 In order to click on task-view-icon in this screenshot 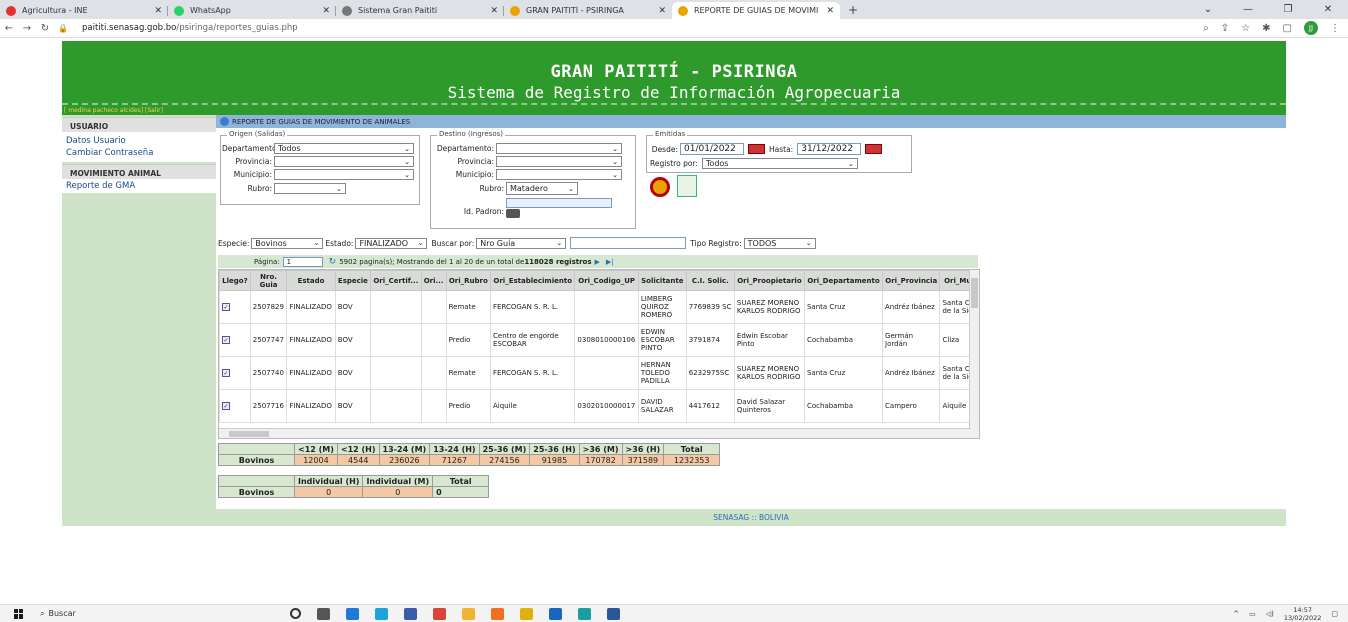, I will do `click(323, 614)`.